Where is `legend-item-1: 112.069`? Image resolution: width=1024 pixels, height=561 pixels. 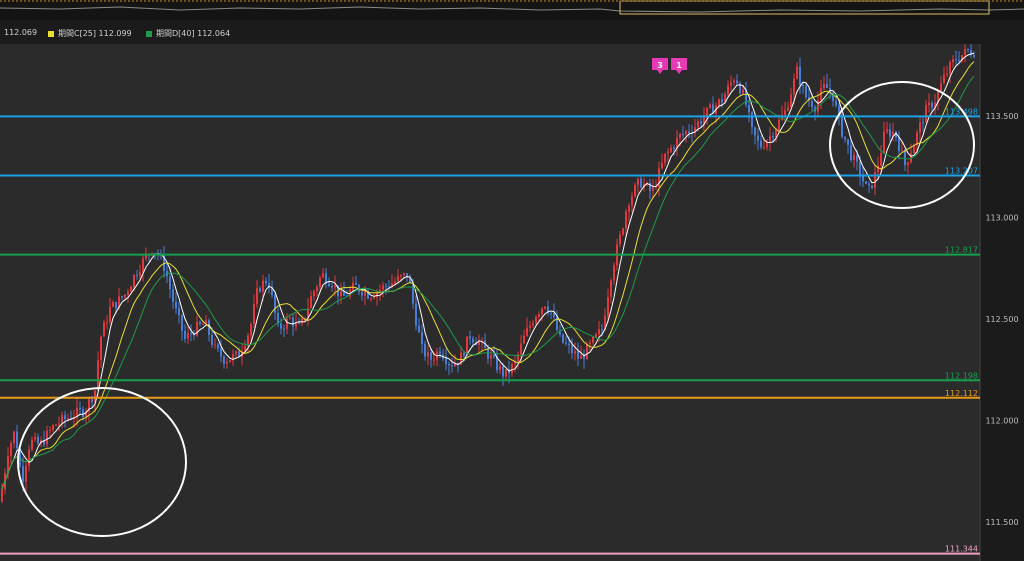
legend-item-1: 112.069 is located at coordinates (20, 32).